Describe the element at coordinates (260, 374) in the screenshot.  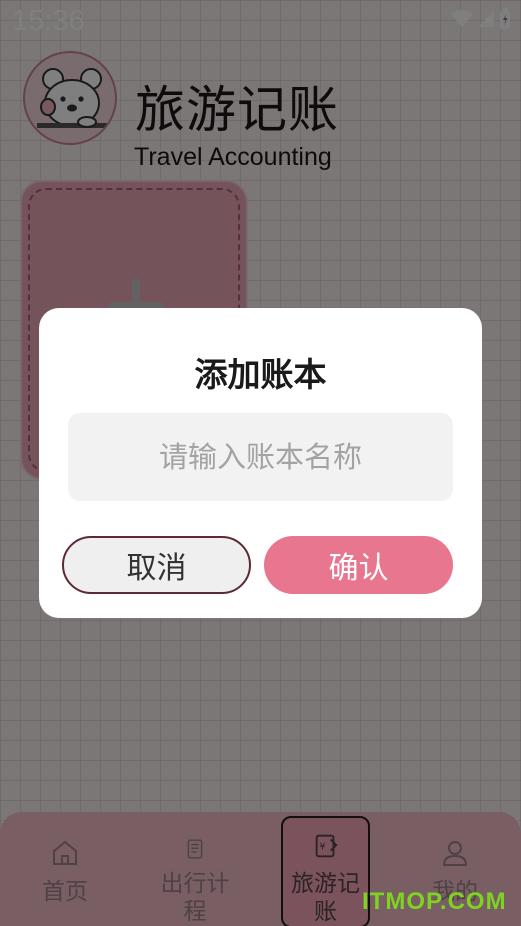
I see `dialog-title: 添加账本` at that location.